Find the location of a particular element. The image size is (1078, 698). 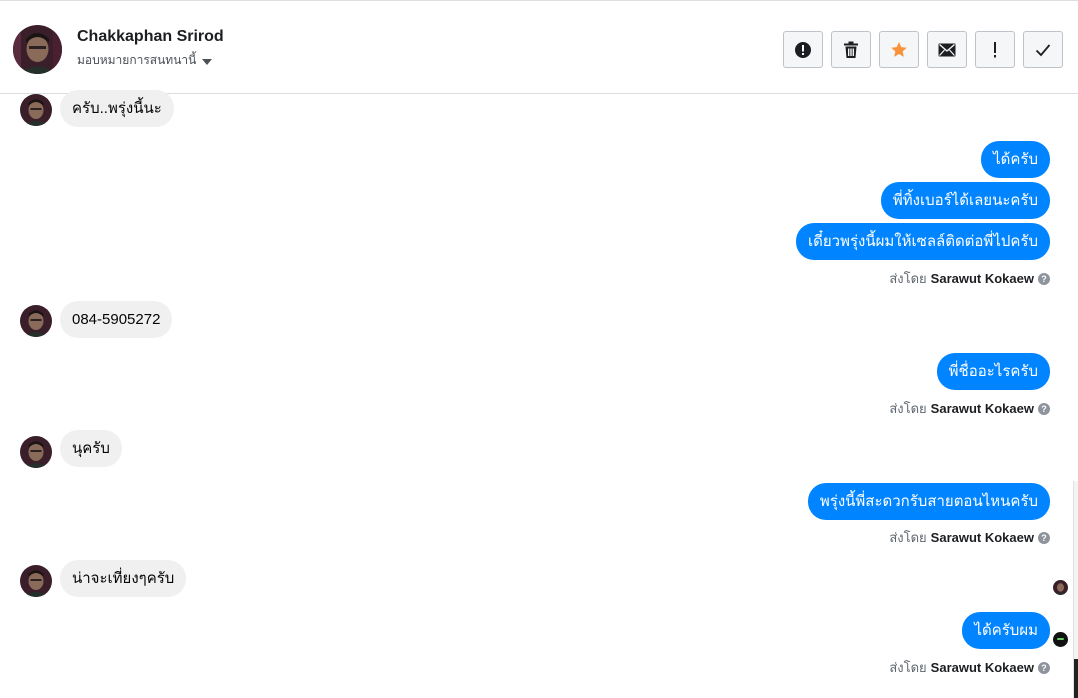

incoming-message: น่าจะเที่ยงๆครับ is located at coordinates (123, 578).